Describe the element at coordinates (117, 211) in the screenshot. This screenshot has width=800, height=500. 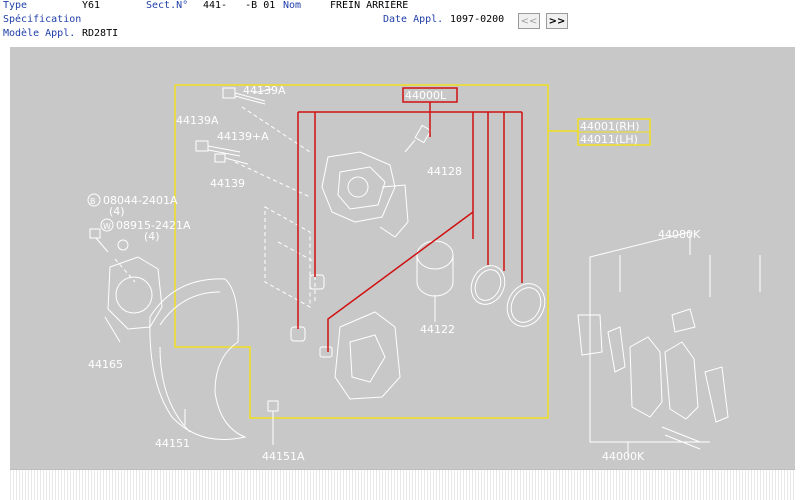
I see `part-08044-qty: (4)` at that location.